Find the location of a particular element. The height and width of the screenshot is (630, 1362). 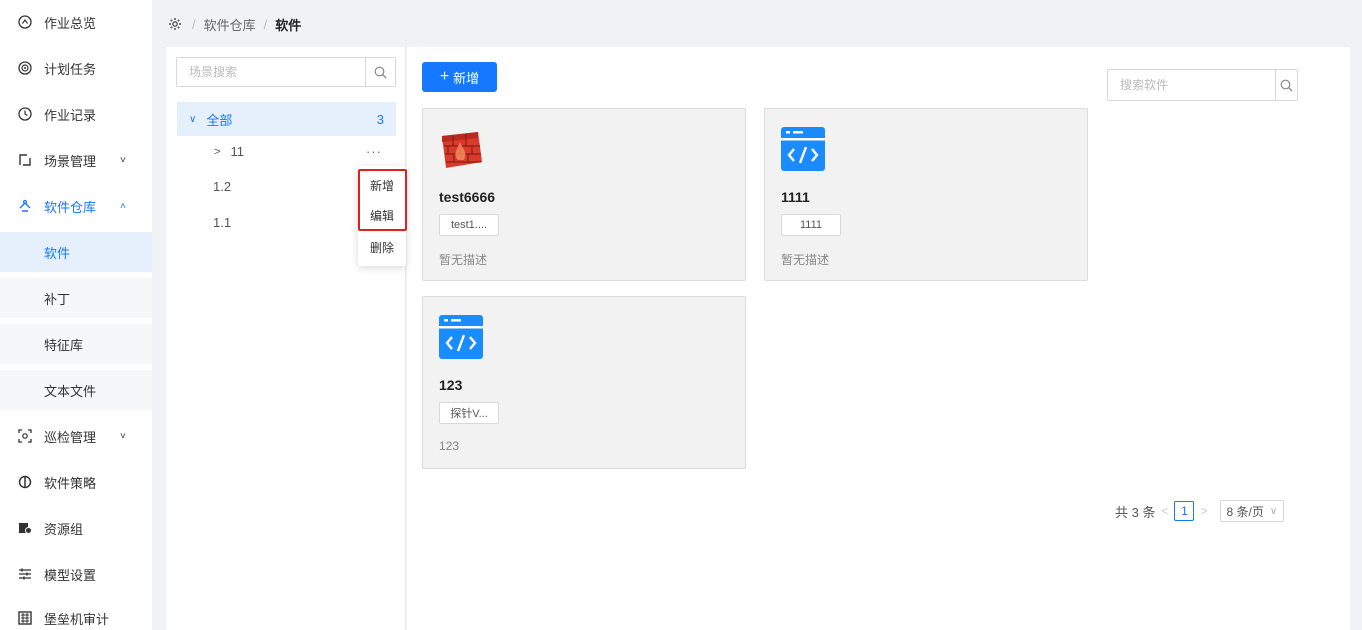

tree-node-count: 3 is located at coordinates (380, 119).